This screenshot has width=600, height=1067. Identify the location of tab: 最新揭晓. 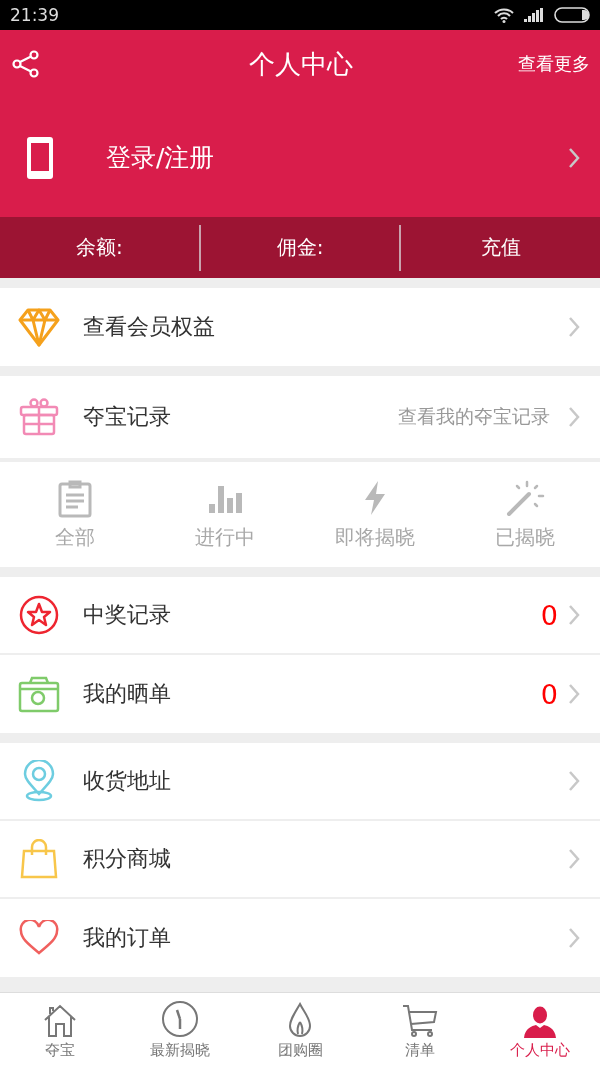
(180, 1030).